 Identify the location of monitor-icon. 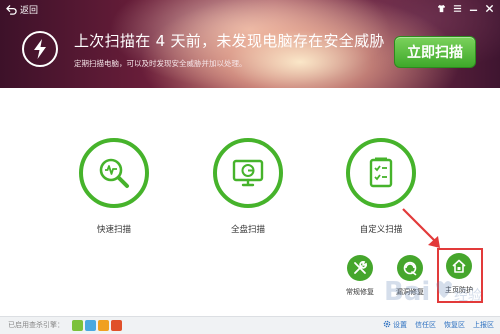
(248, 173).